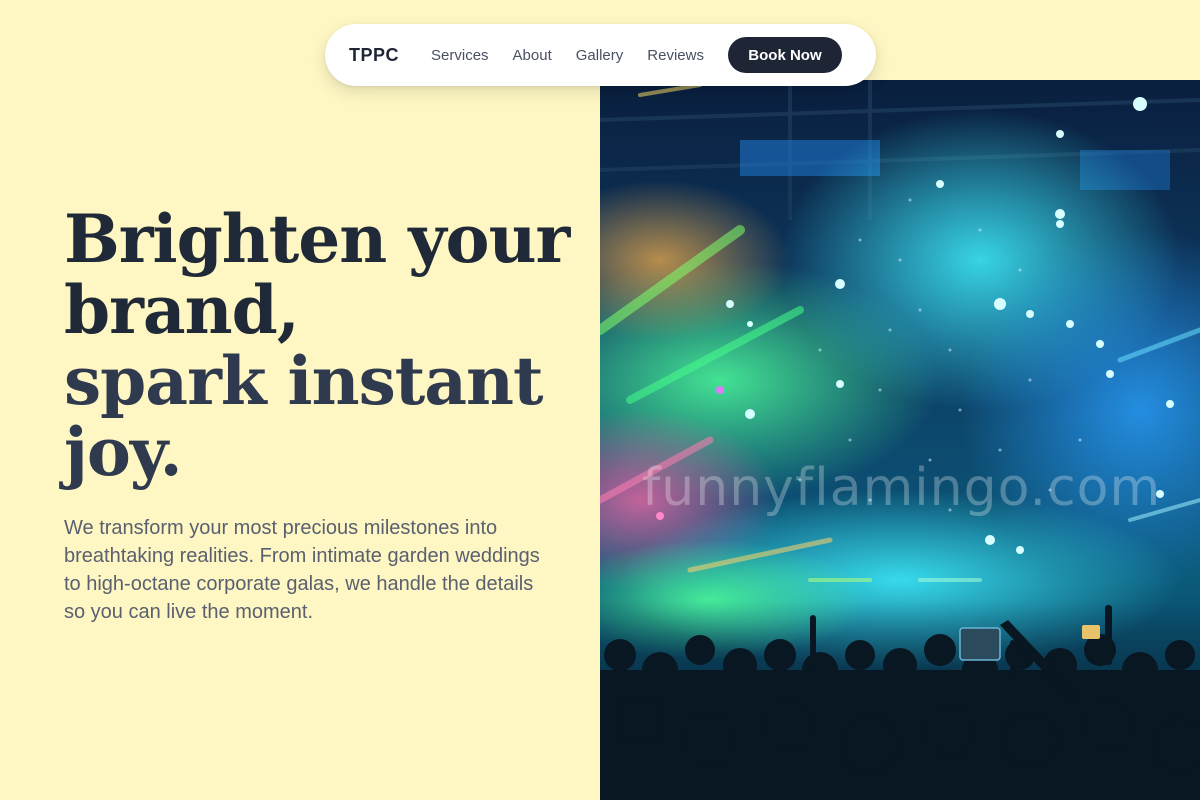 Image resolution: width=1200 pixels, height=800 pixels. Describe the element at coordinates (374, 55) in the screenshot. I see `brand-logo: TPPC` at that location.